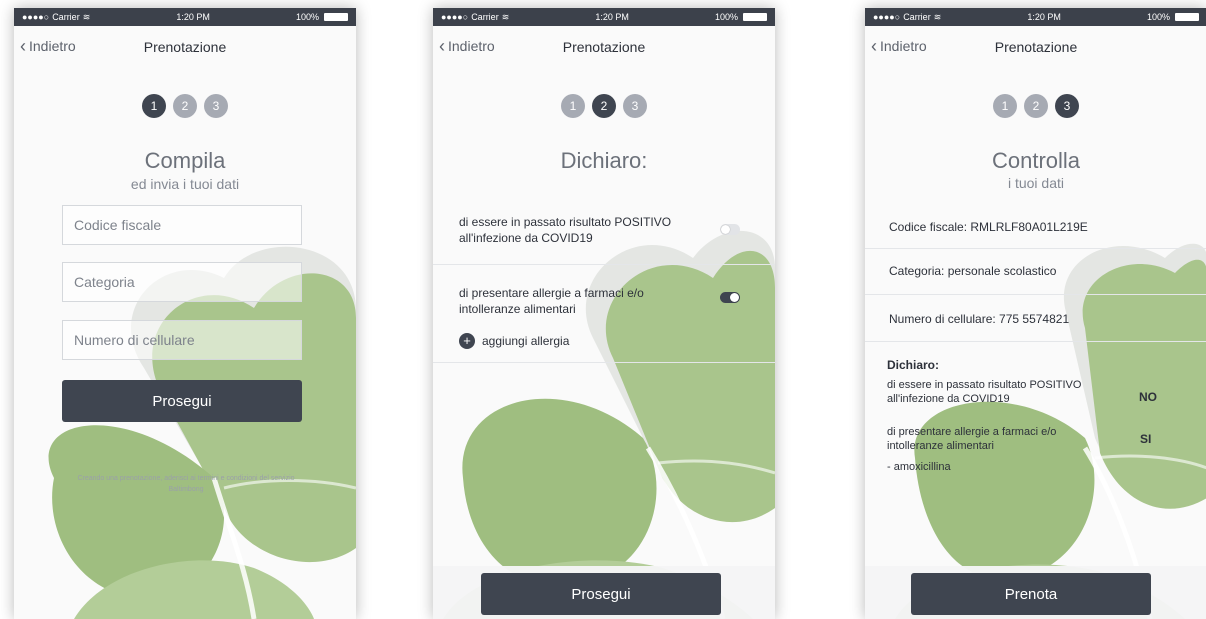 The width and height of the screenshot is (1206, 619). What do you see at coordinates (185, 160) in the screenshot?
I see `screen-heading: Compila` at bounding box center [185, 160].